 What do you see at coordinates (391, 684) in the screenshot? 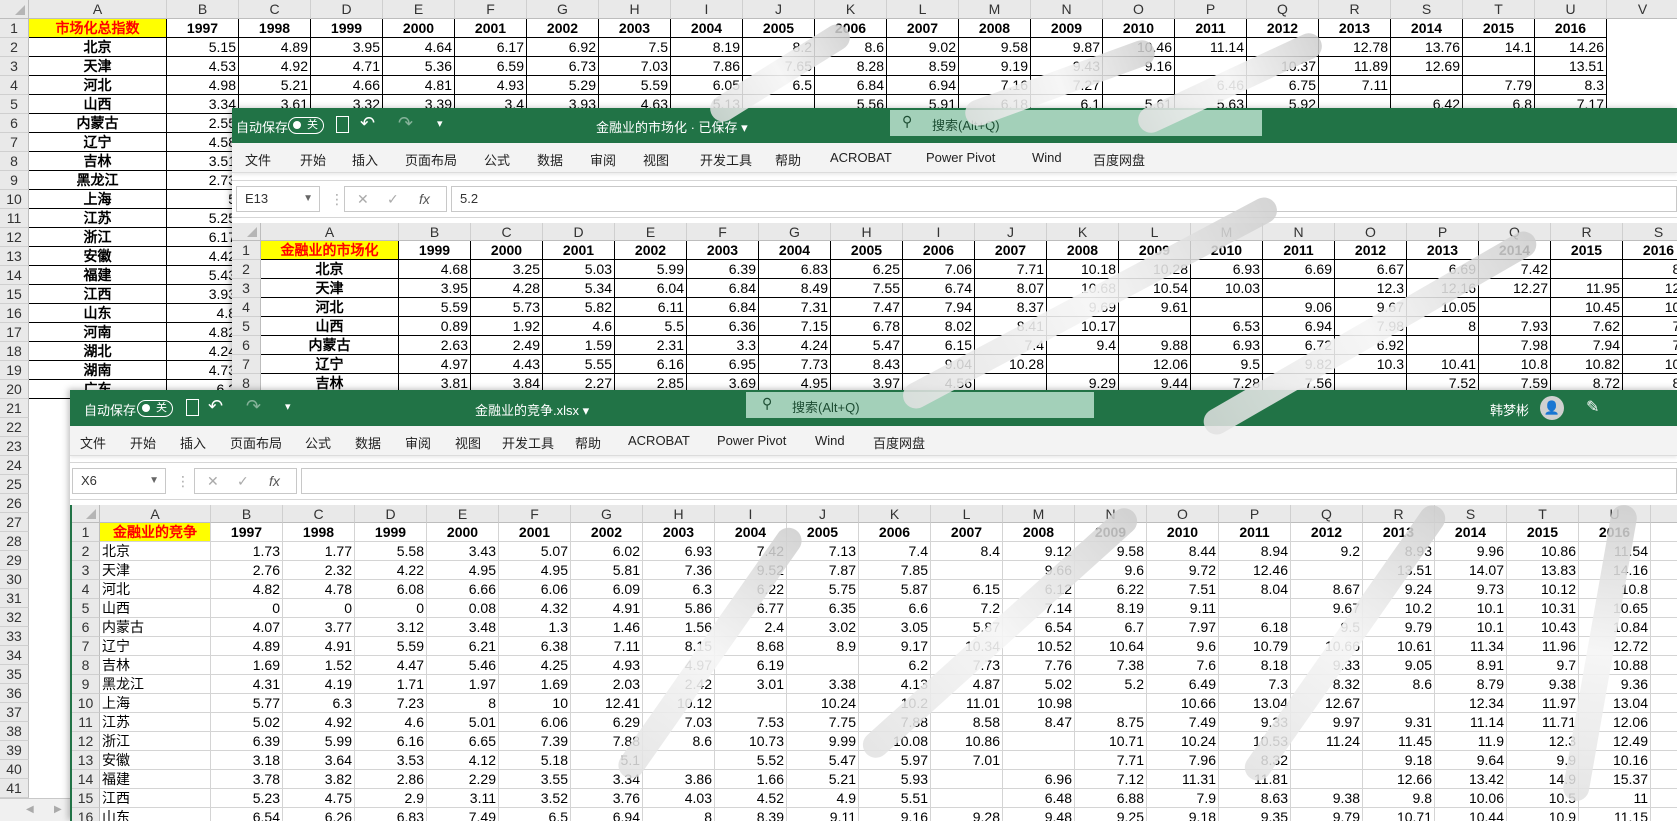
I see `value-cell: 1.71` at bounding box center [391, 684].